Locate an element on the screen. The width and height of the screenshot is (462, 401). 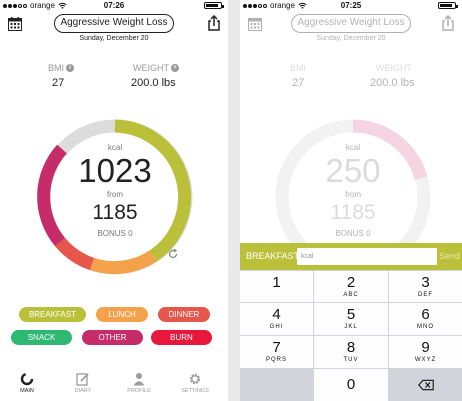
key-6: 6 MNO is located at coordinates (425, 319).